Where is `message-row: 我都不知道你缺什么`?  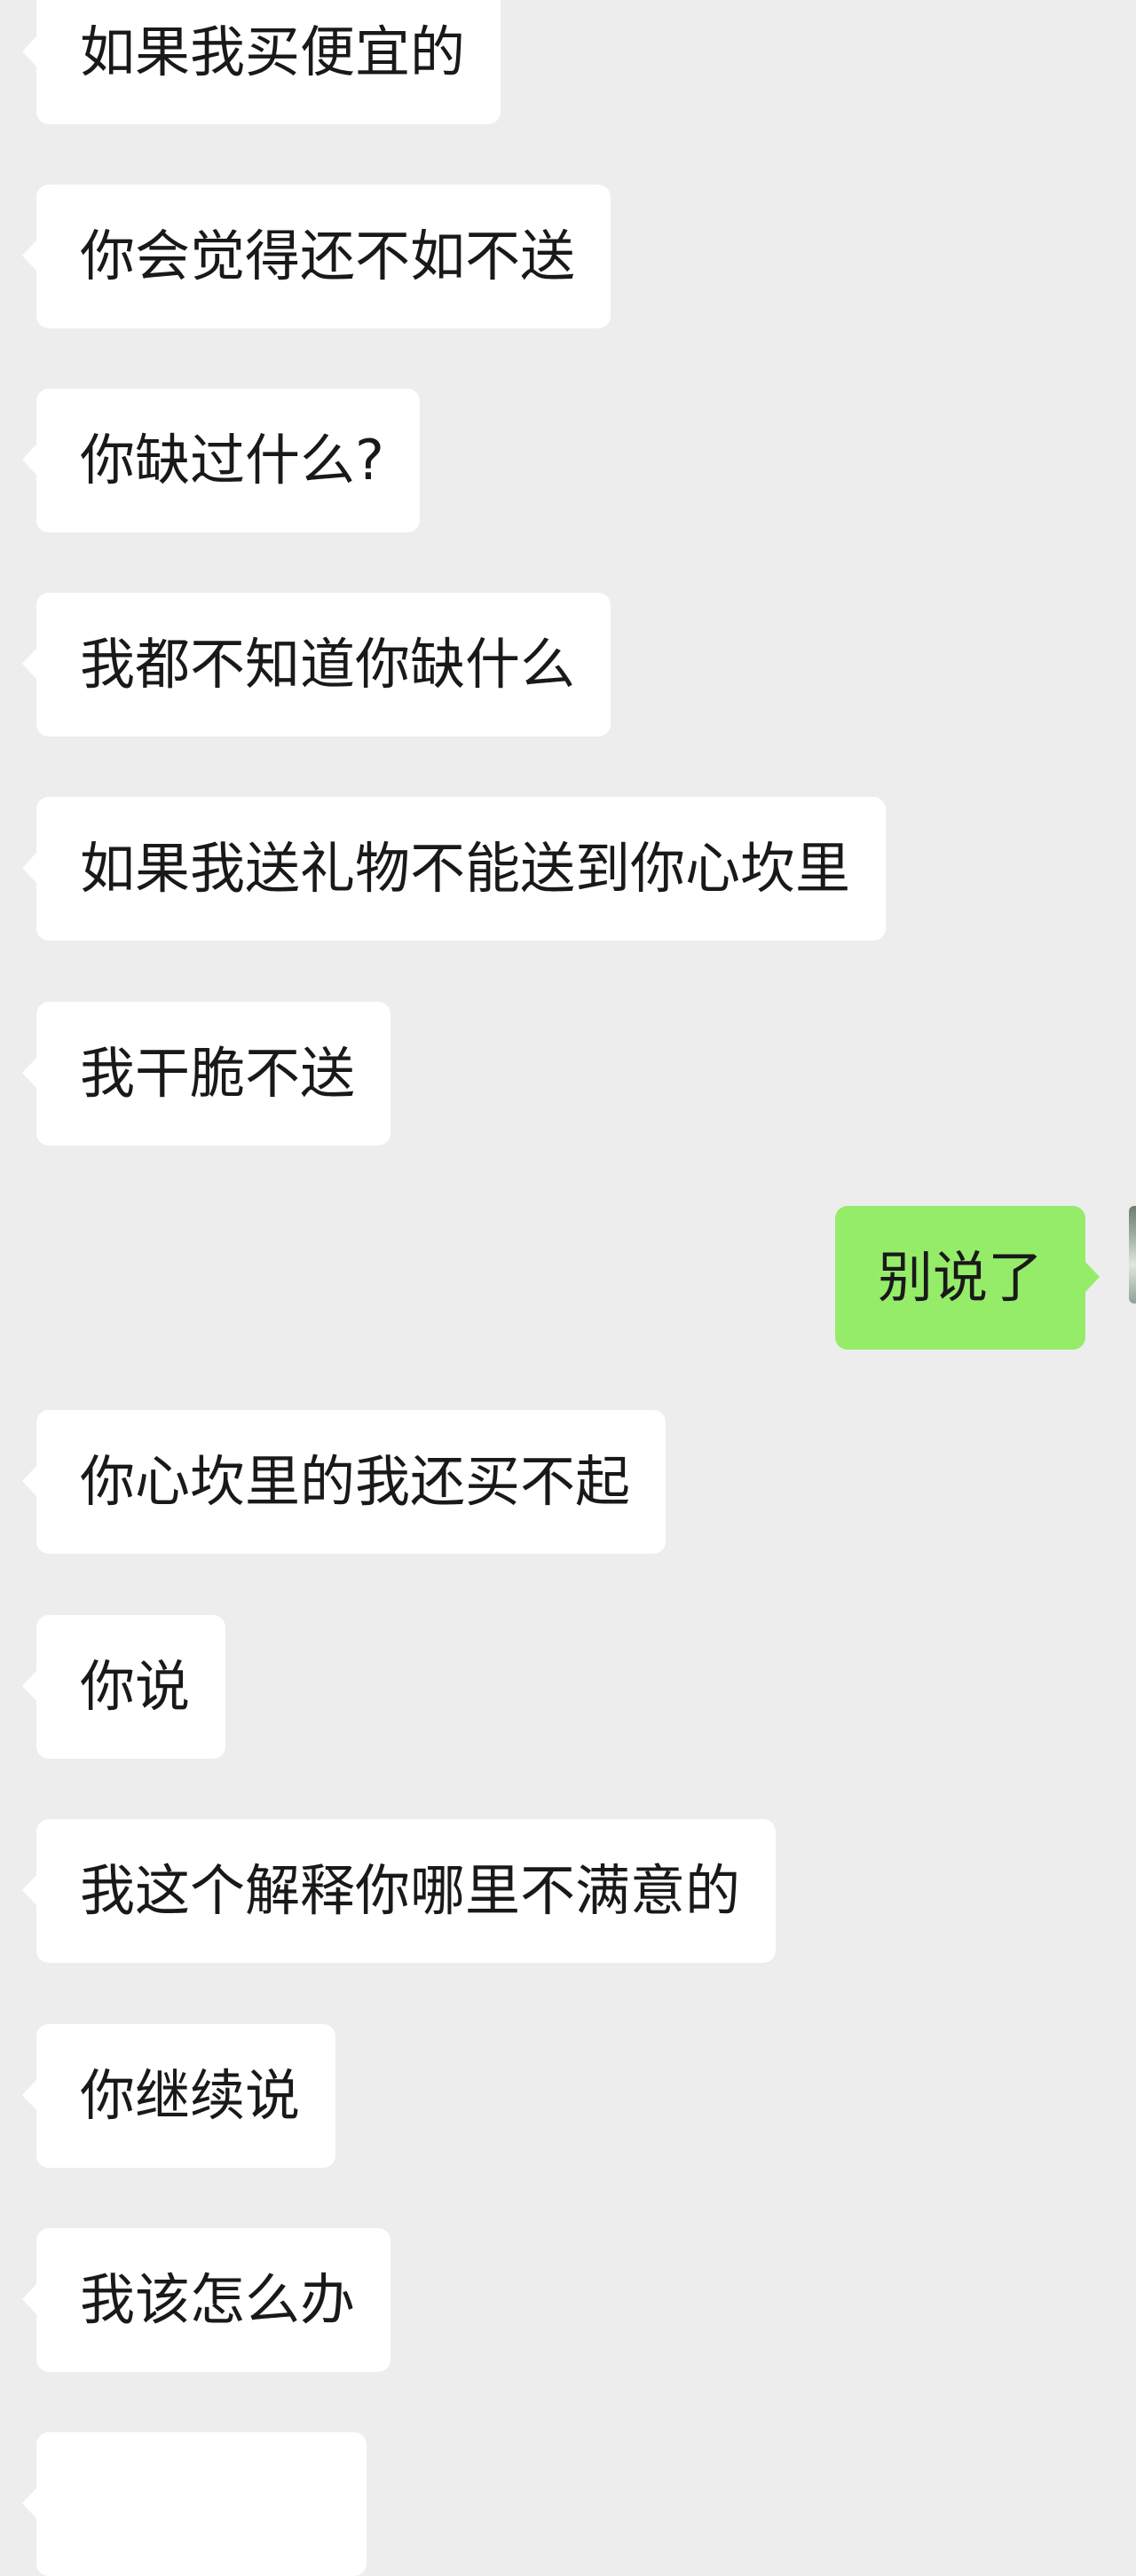
message-row: 我都不知道你缺什么 is located at coordinates (568, 665).